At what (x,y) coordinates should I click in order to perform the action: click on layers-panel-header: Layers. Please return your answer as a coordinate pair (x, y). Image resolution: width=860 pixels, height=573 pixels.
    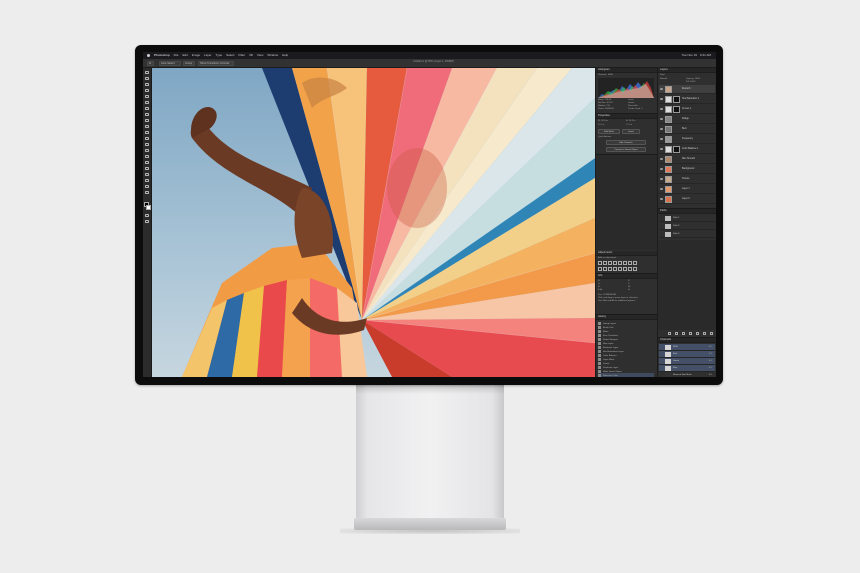
    Looking at the image, I should click on (687, 70).